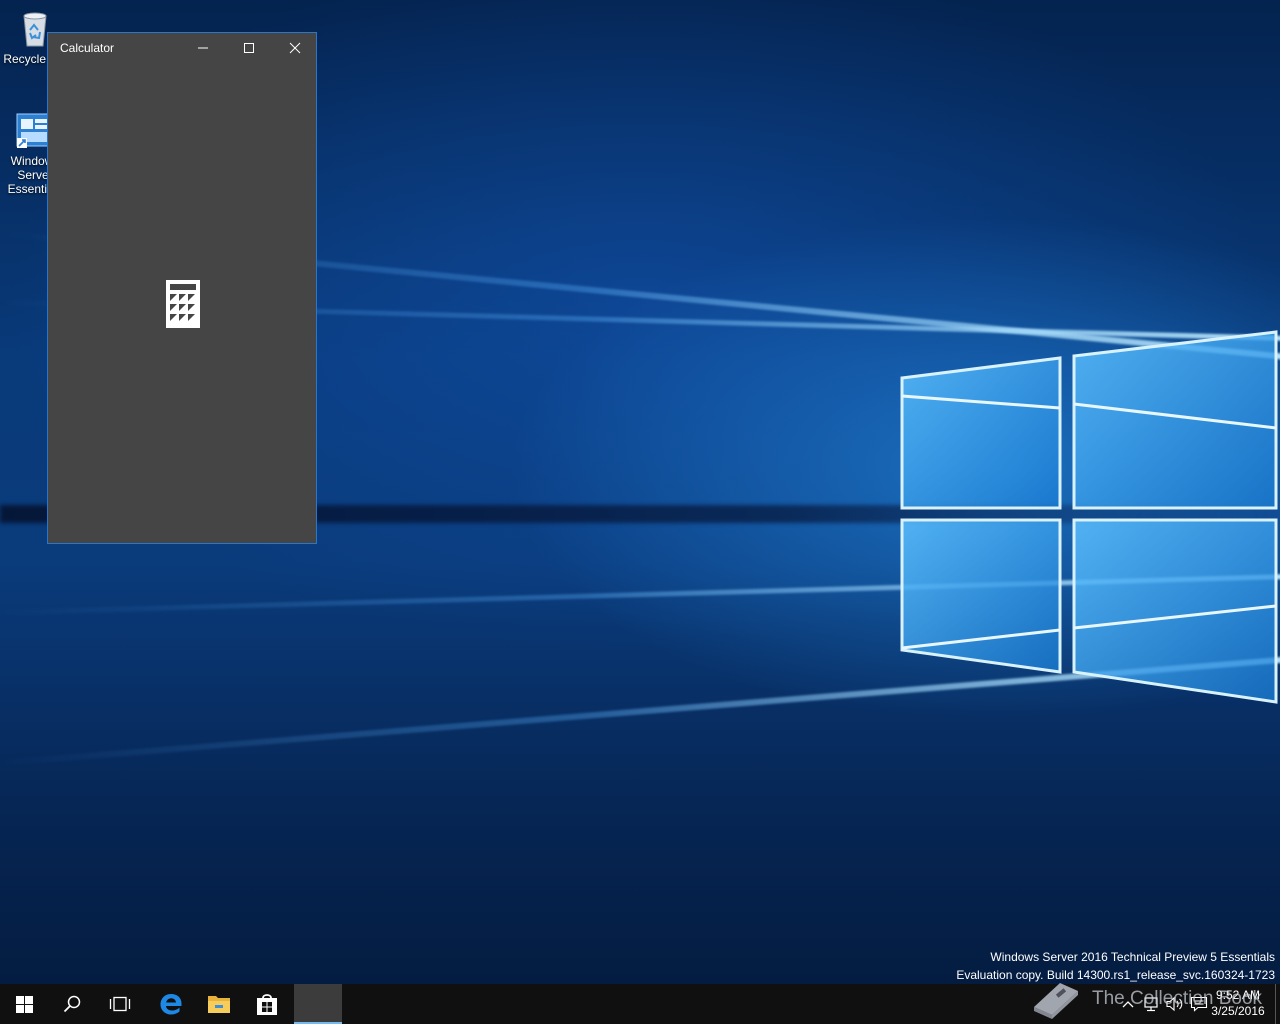 Image resolution: width=1280 pixels, height=1024 pixels. Describe the element at coordinates (1277, 1004) in the screenshot. I see `show-desktop-button` at that location.